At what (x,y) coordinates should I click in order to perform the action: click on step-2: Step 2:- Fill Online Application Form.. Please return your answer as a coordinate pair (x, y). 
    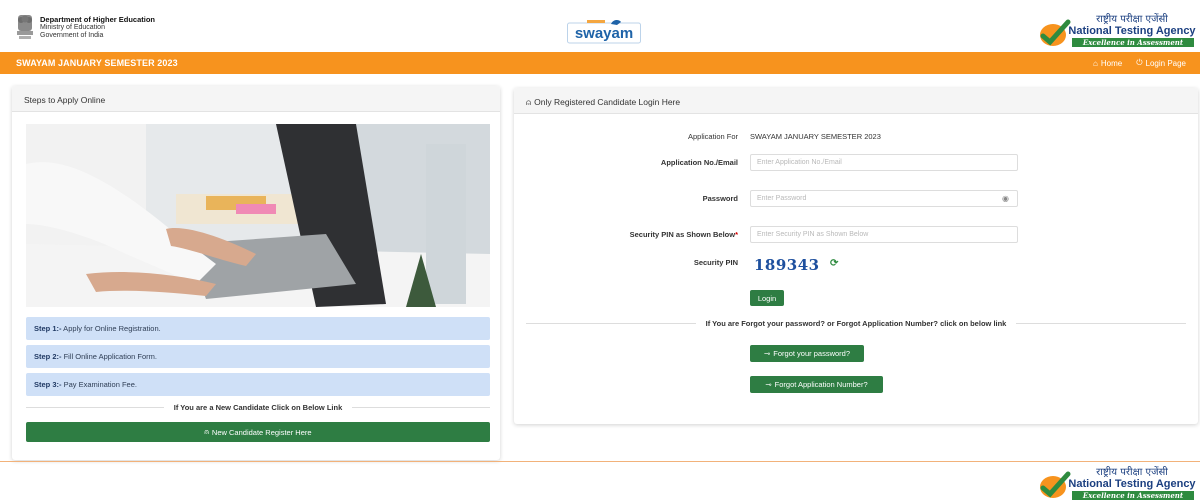
    Looking at the image, I should click on (258, 356).